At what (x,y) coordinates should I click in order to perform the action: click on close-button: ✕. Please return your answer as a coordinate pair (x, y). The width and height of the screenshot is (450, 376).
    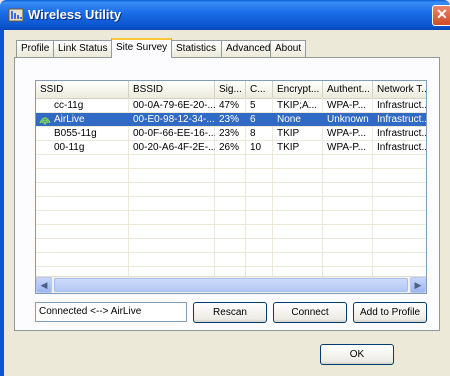
    Looking at the image, I should click on (441, 15).